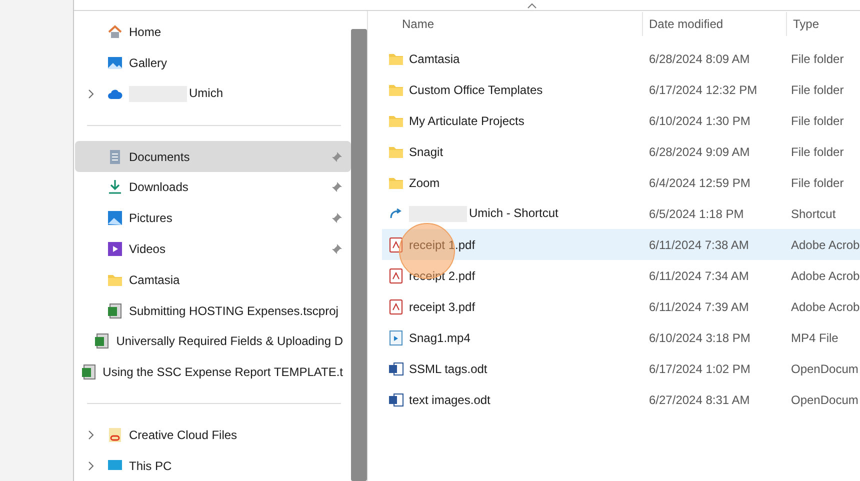  I want to click on file-type: Shortcut, so click(813, 213).